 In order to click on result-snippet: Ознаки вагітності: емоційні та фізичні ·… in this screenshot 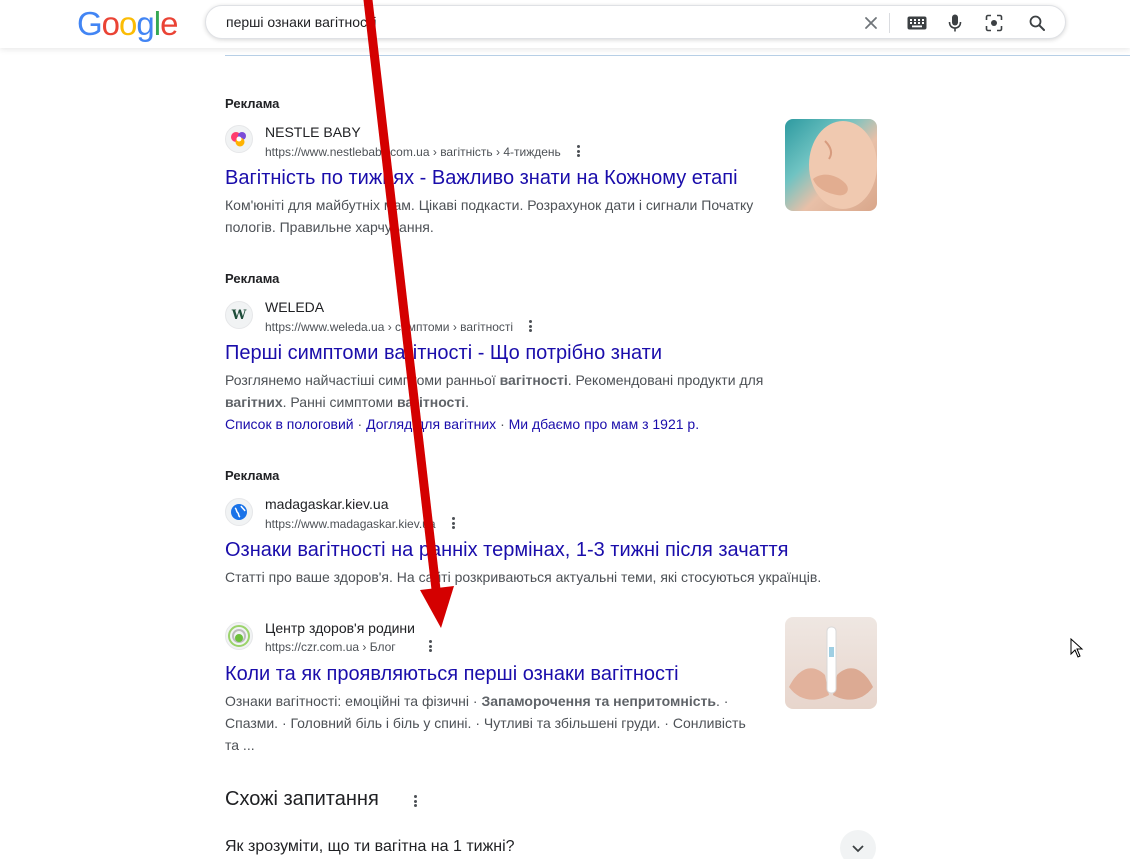, I will do `click(492, 723)`.